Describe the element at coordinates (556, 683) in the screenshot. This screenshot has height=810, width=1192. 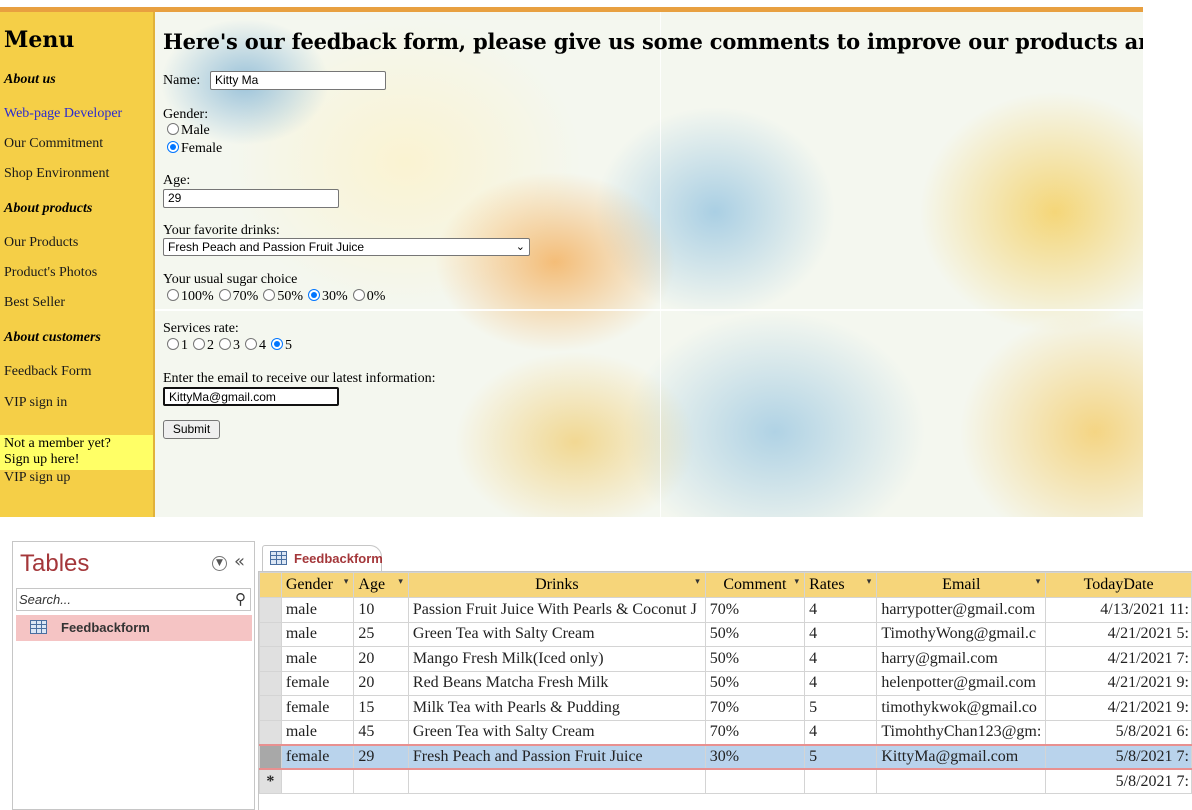
I see `table-cell-drinks: Red Beans Matcha Fresh Milk` at that location.